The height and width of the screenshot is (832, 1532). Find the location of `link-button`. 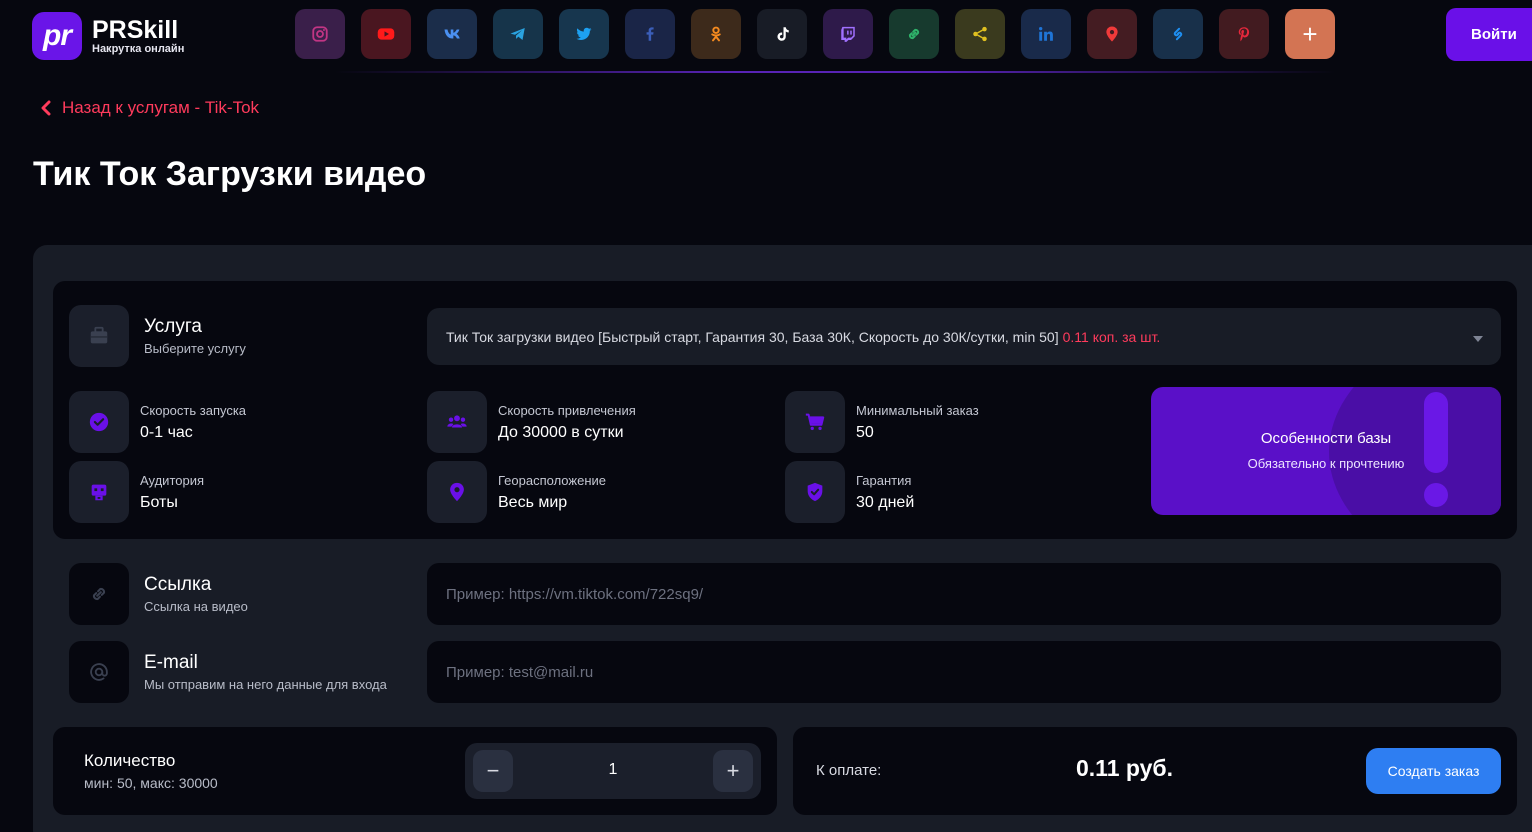

link-button is located at coordinates (914, 34).